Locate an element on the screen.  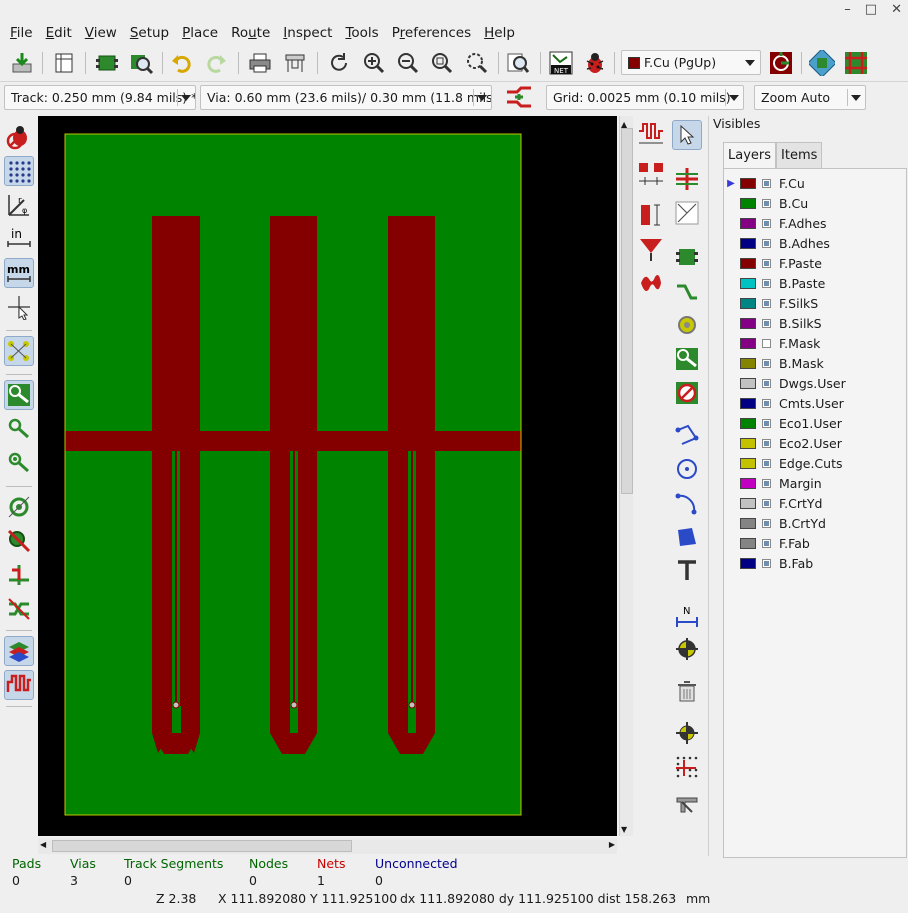
menu-tools: Tools is located at coordinates (361, 33).